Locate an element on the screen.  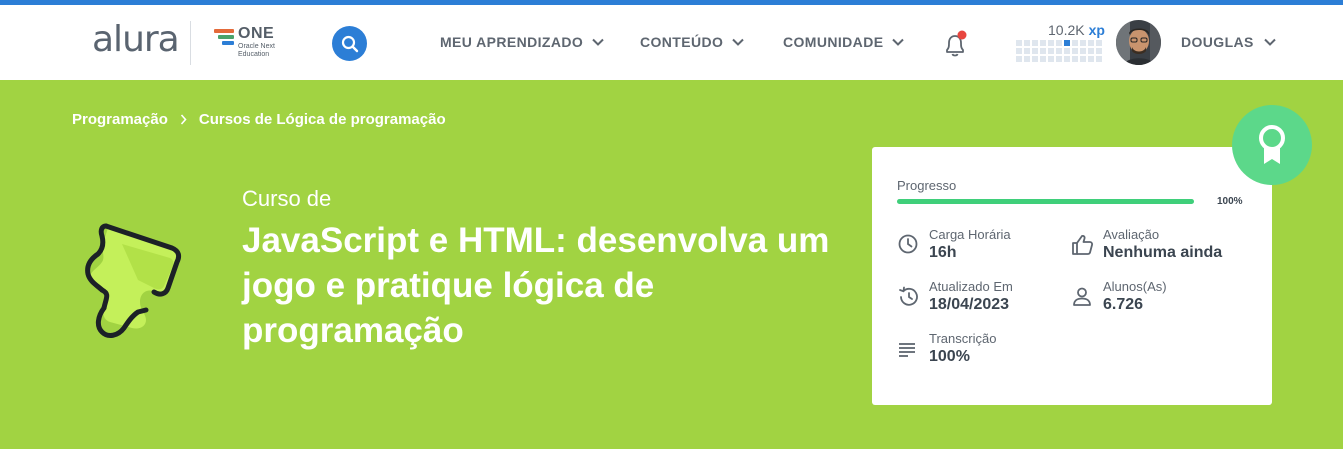
bell-icon is located at coordinates (956, 43).